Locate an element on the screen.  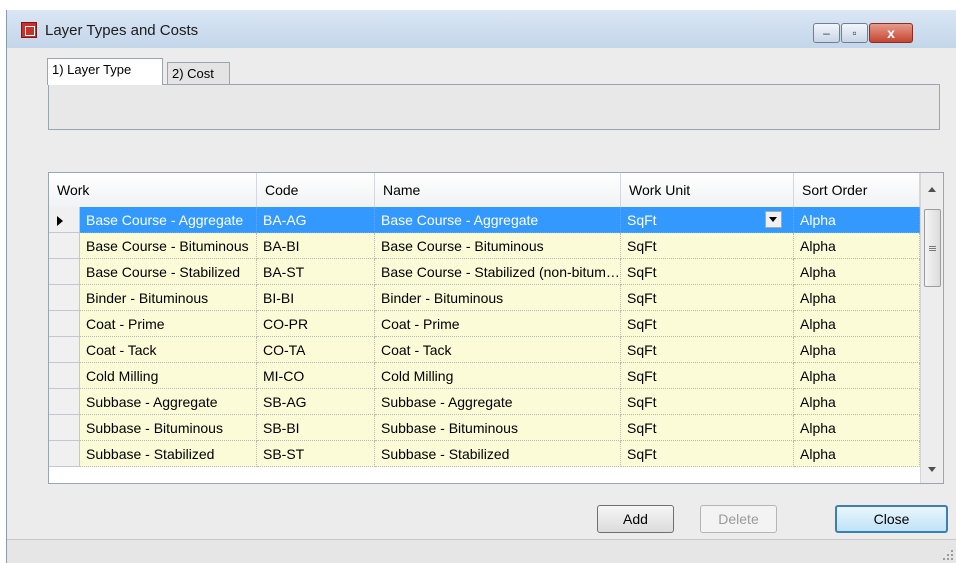
cell-code: SB-ST is located at coordinates (316, 454).